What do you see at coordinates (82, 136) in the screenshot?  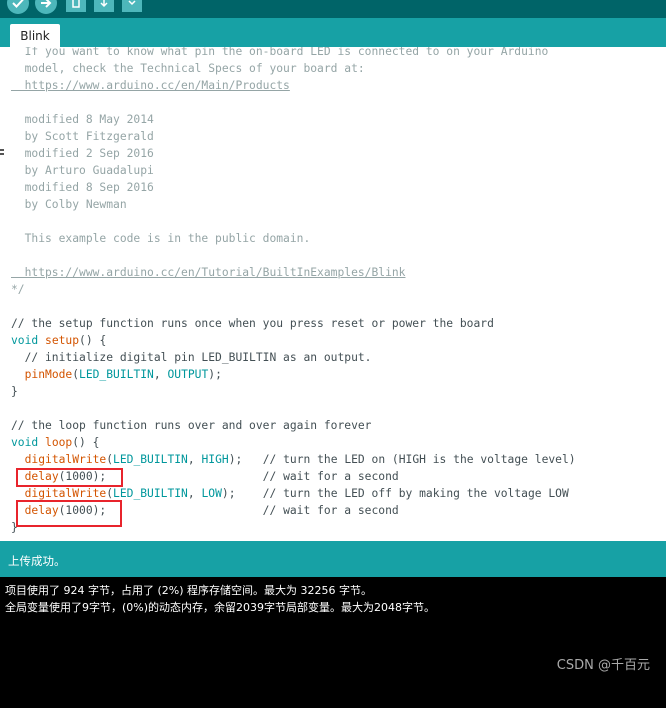 I see `code-token: by Scott Fitzgerald` at bounding box center [82, 136].